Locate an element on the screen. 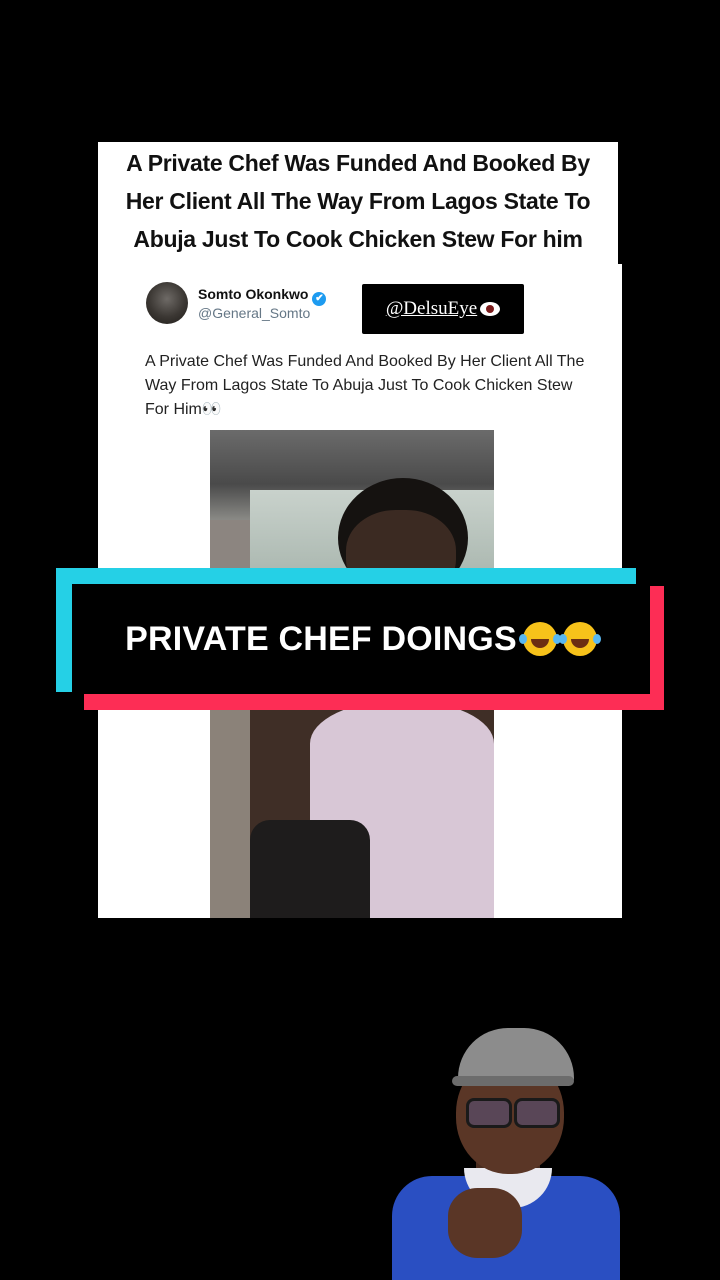  verified-badge-icon: ✔ is located at coordinates (319, 299).